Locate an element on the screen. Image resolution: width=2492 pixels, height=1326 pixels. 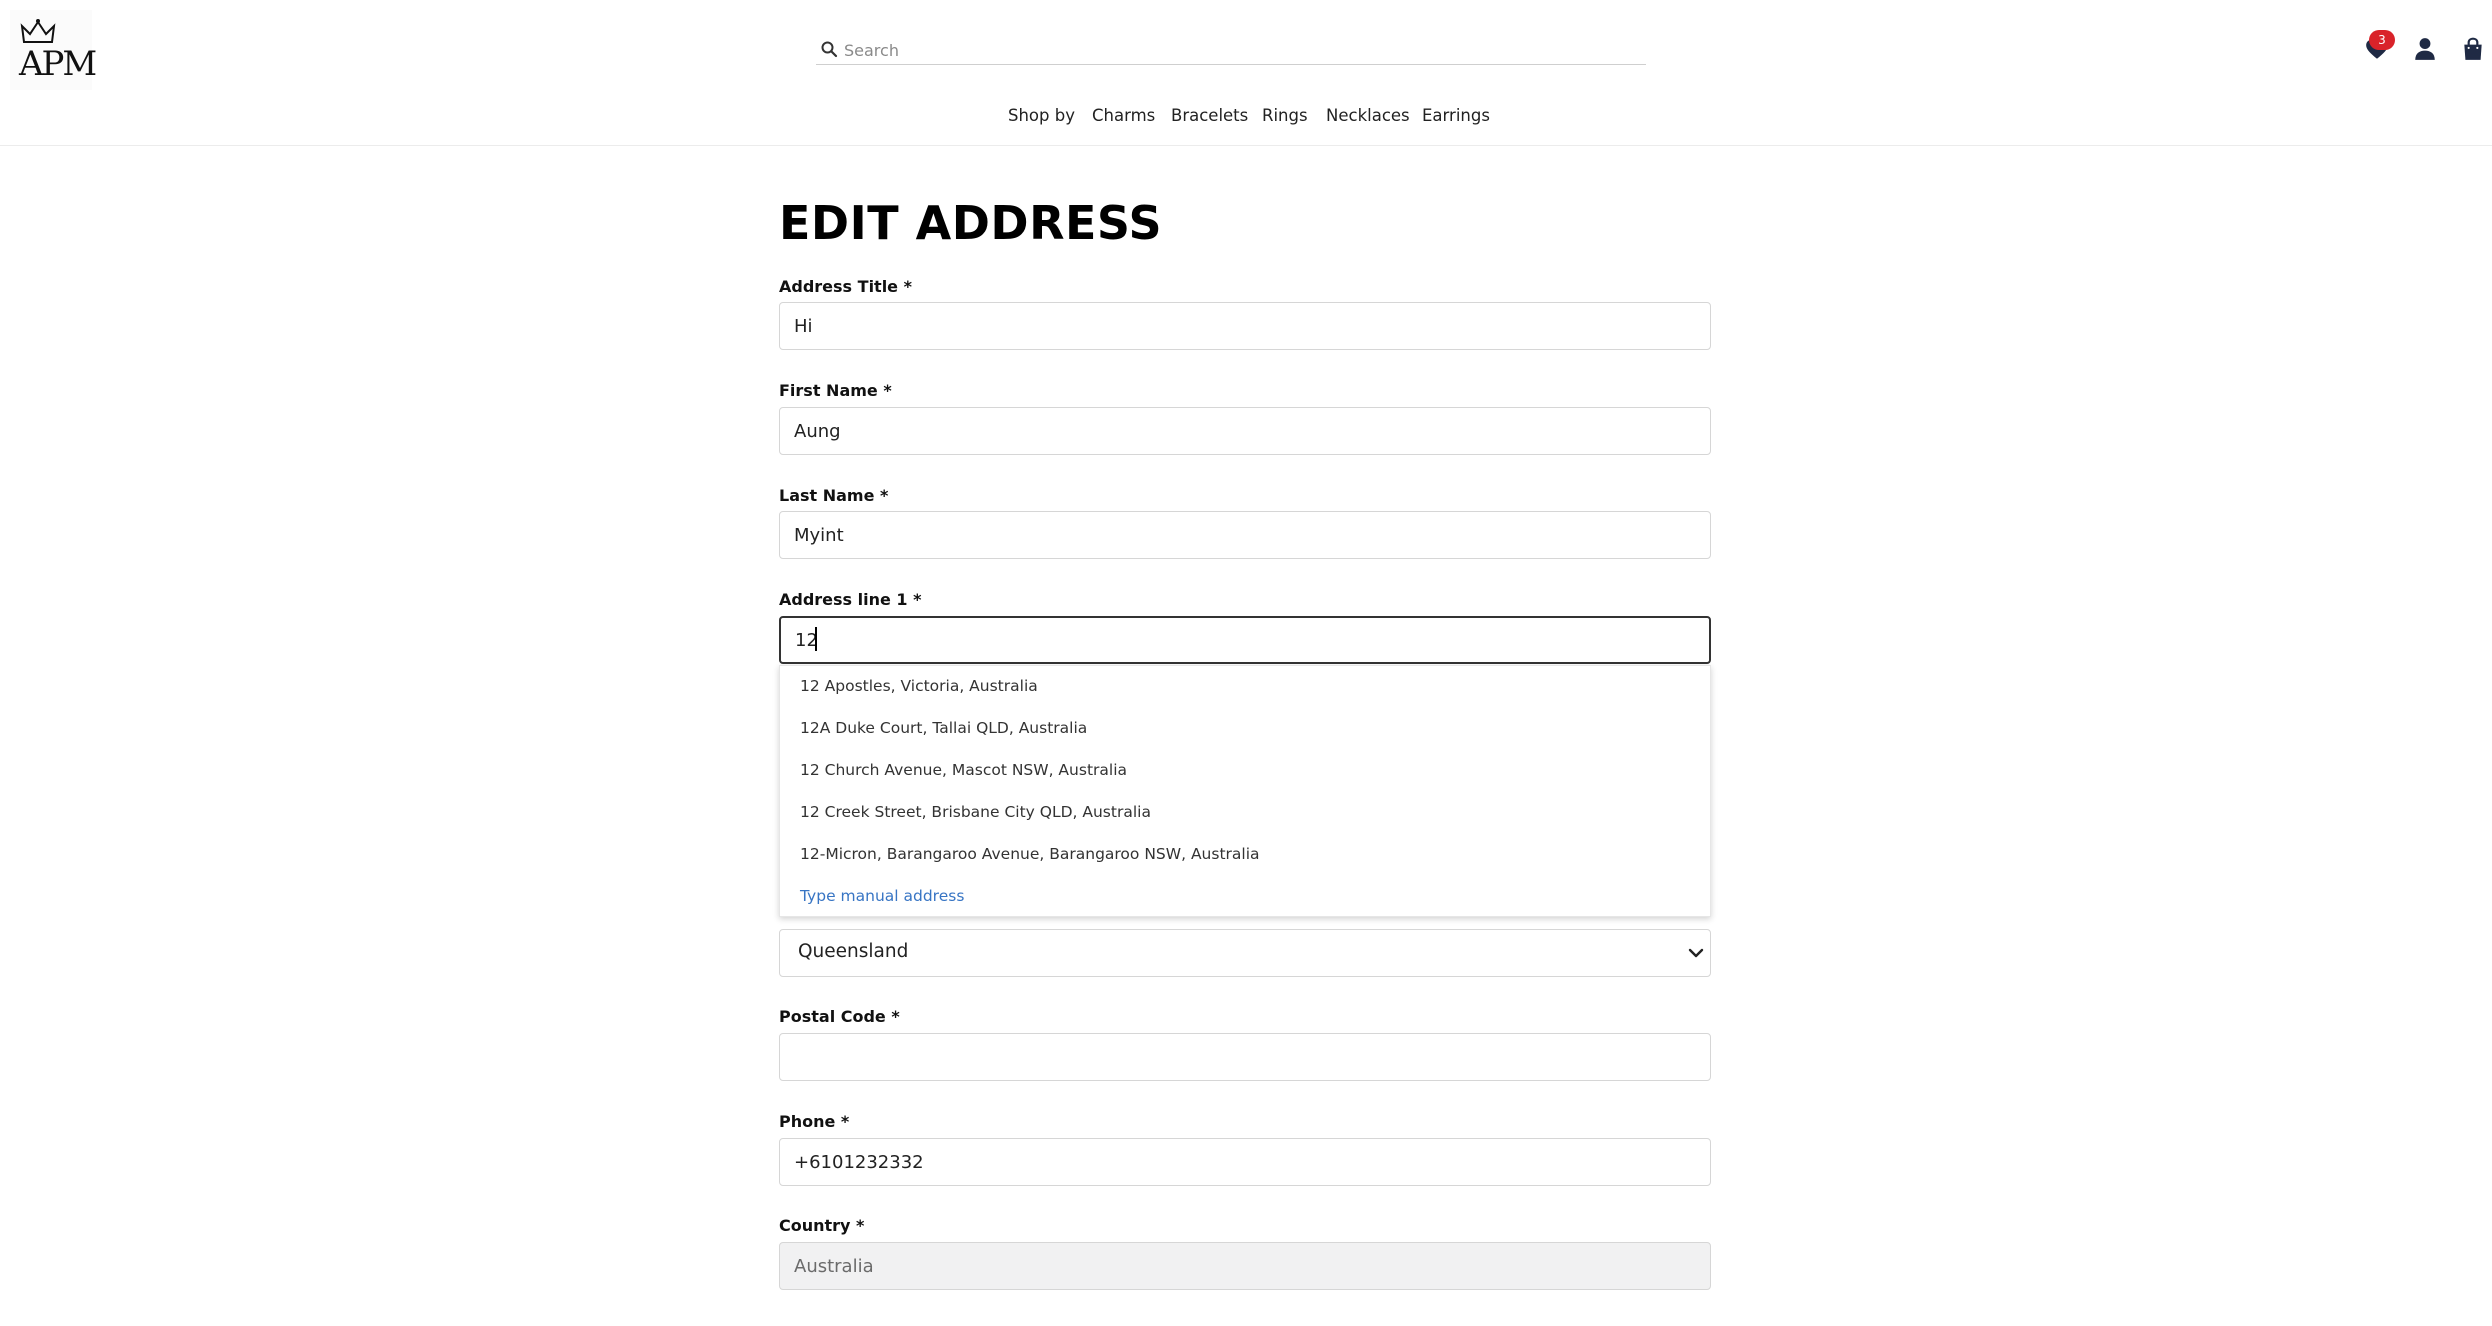
address-title-input is located at coordinates (1245, 326).